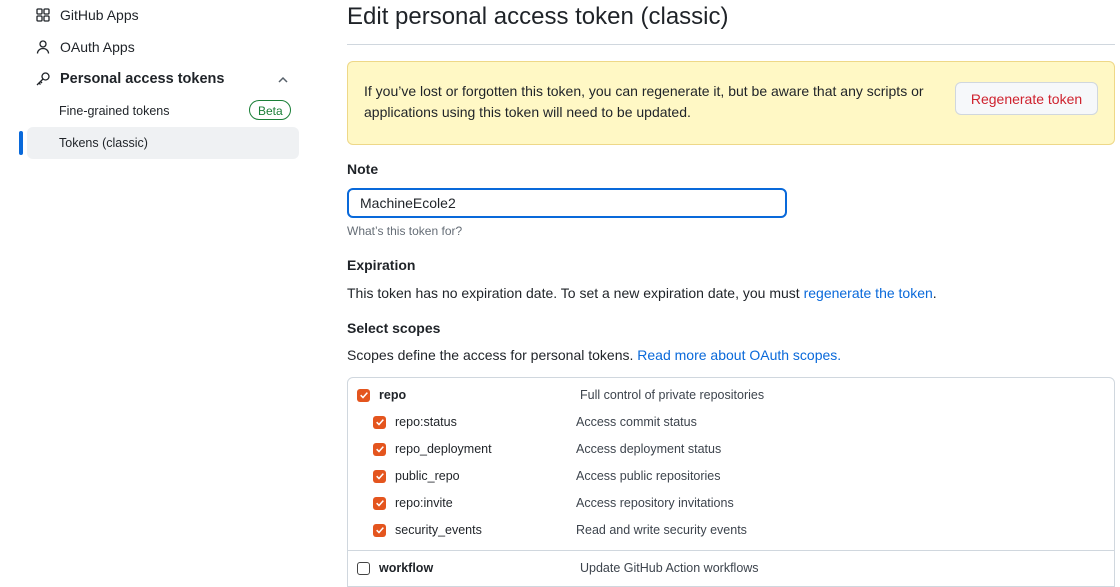 This screenshot has height=587, width=1120. Describe the element at coordinates (424, 503) in the screenshot. I see `scope-name: repo:invite` at that location.